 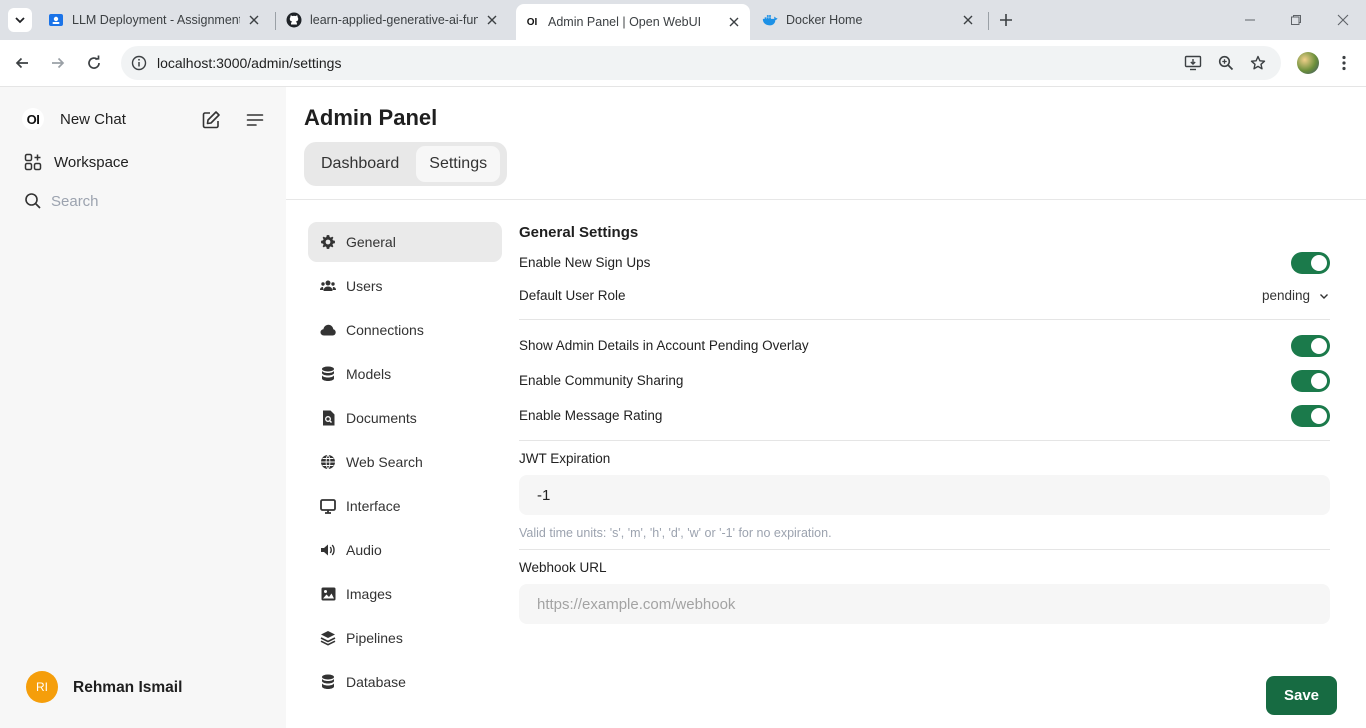 I want to click on edit-icon, so click(x=211, y=120).